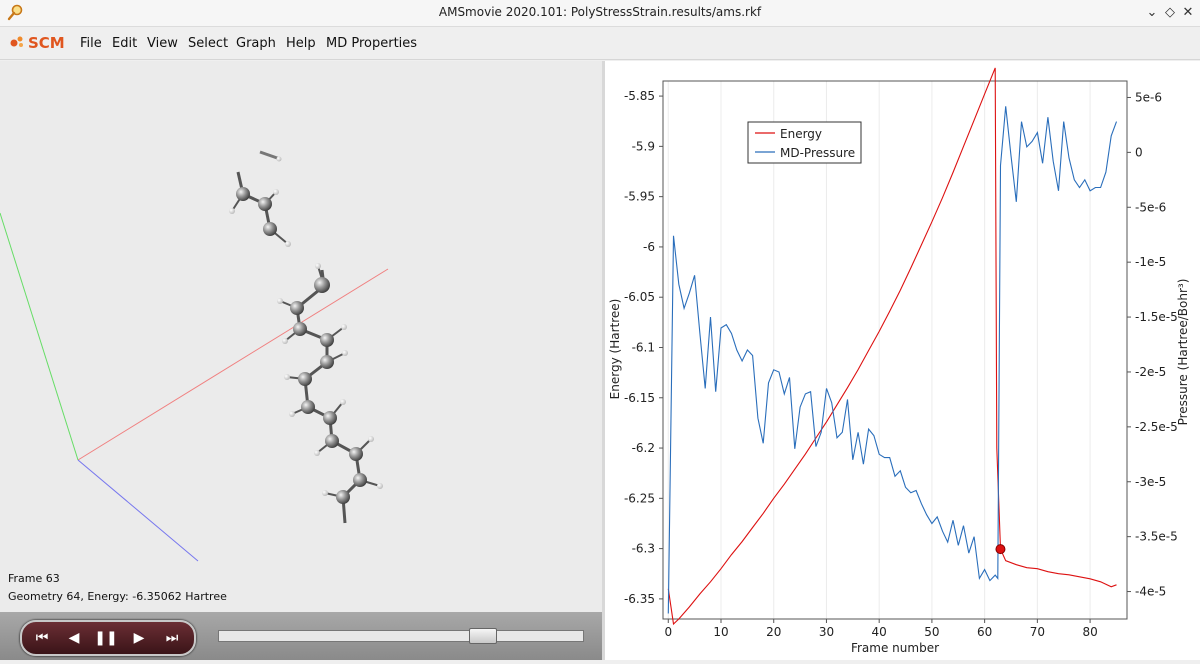 This screenshot has width=1200, height=664. Describe the element at coordinates (639, 398) in the screenshot. I see `y-tick-label: -6.15` at that location.